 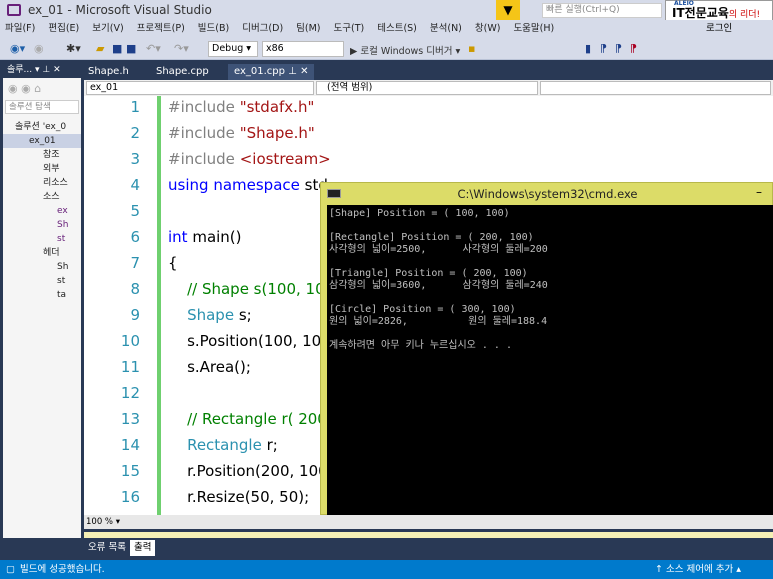 What do you see at coordinates (17, 48) in the screenshot?
I see `back-icon: ◉▾` at bounding box center [17, 48].